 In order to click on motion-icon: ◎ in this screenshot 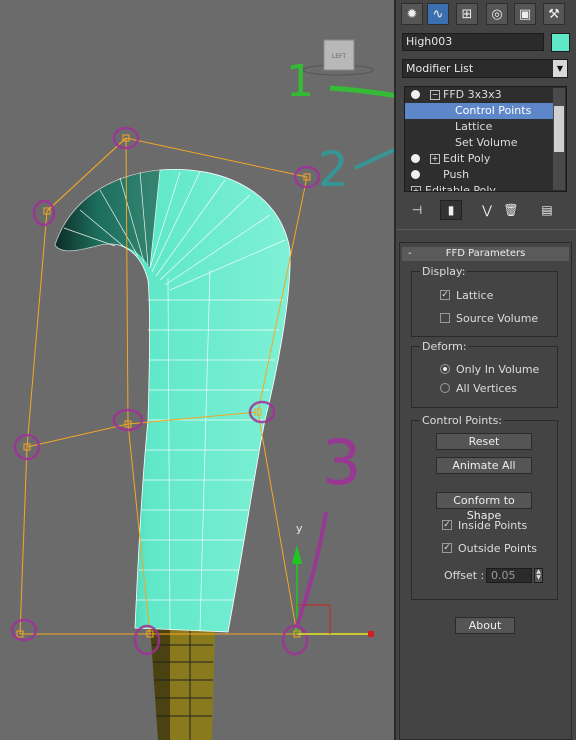, I will do `click(497, 14)`.